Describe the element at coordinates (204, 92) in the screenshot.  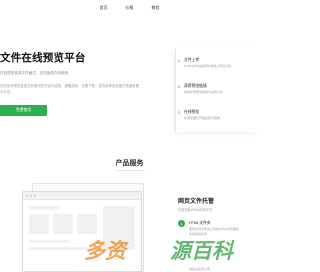
I see `step-desc: 获得文件预览链接可在线分享` at that location.